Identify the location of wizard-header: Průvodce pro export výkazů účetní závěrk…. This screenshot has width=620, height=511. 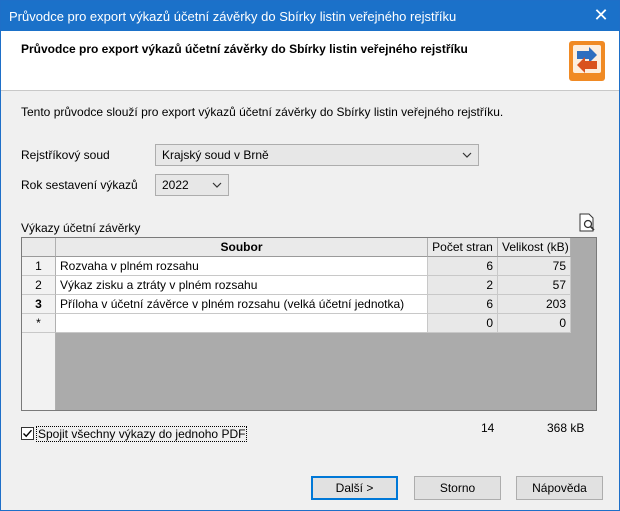
(310, 61).